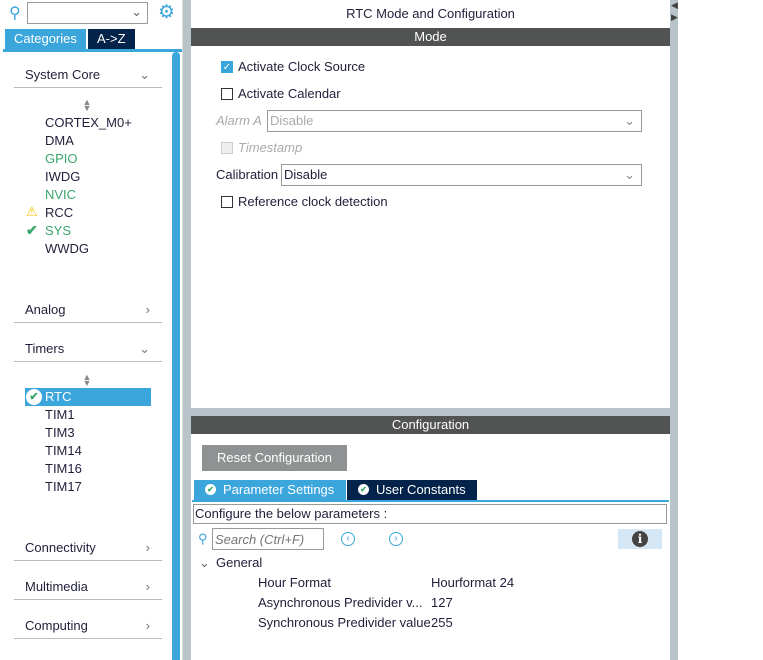 This screenshot has height=660, width=763. I want to click on timestamp-checkbox, so click(227, 148).